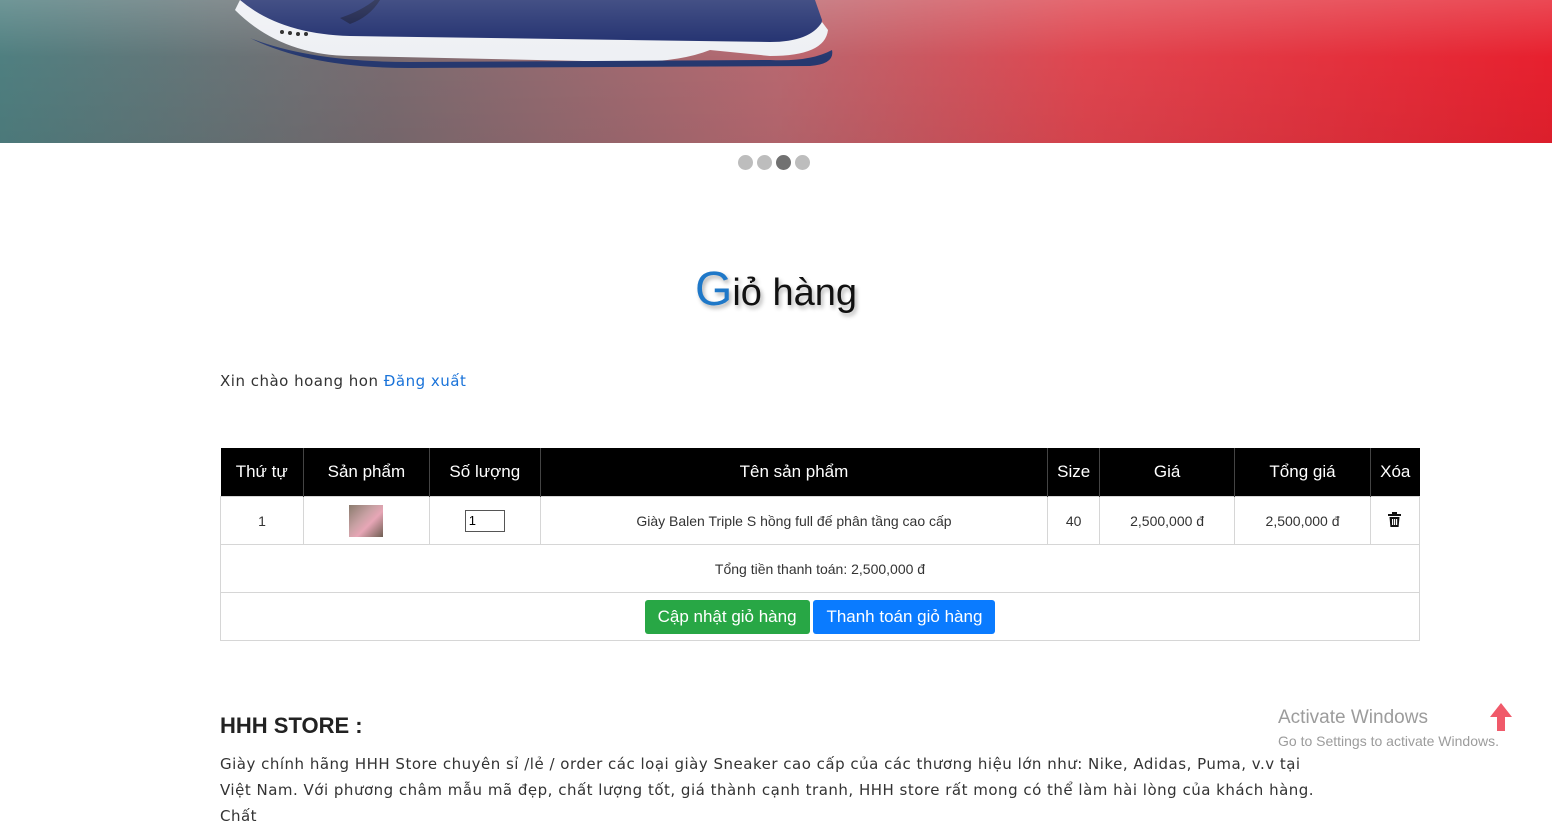 The height and width of the screenshot is (829, 1552). I want to click on row-product-cell, so click(366, 520).